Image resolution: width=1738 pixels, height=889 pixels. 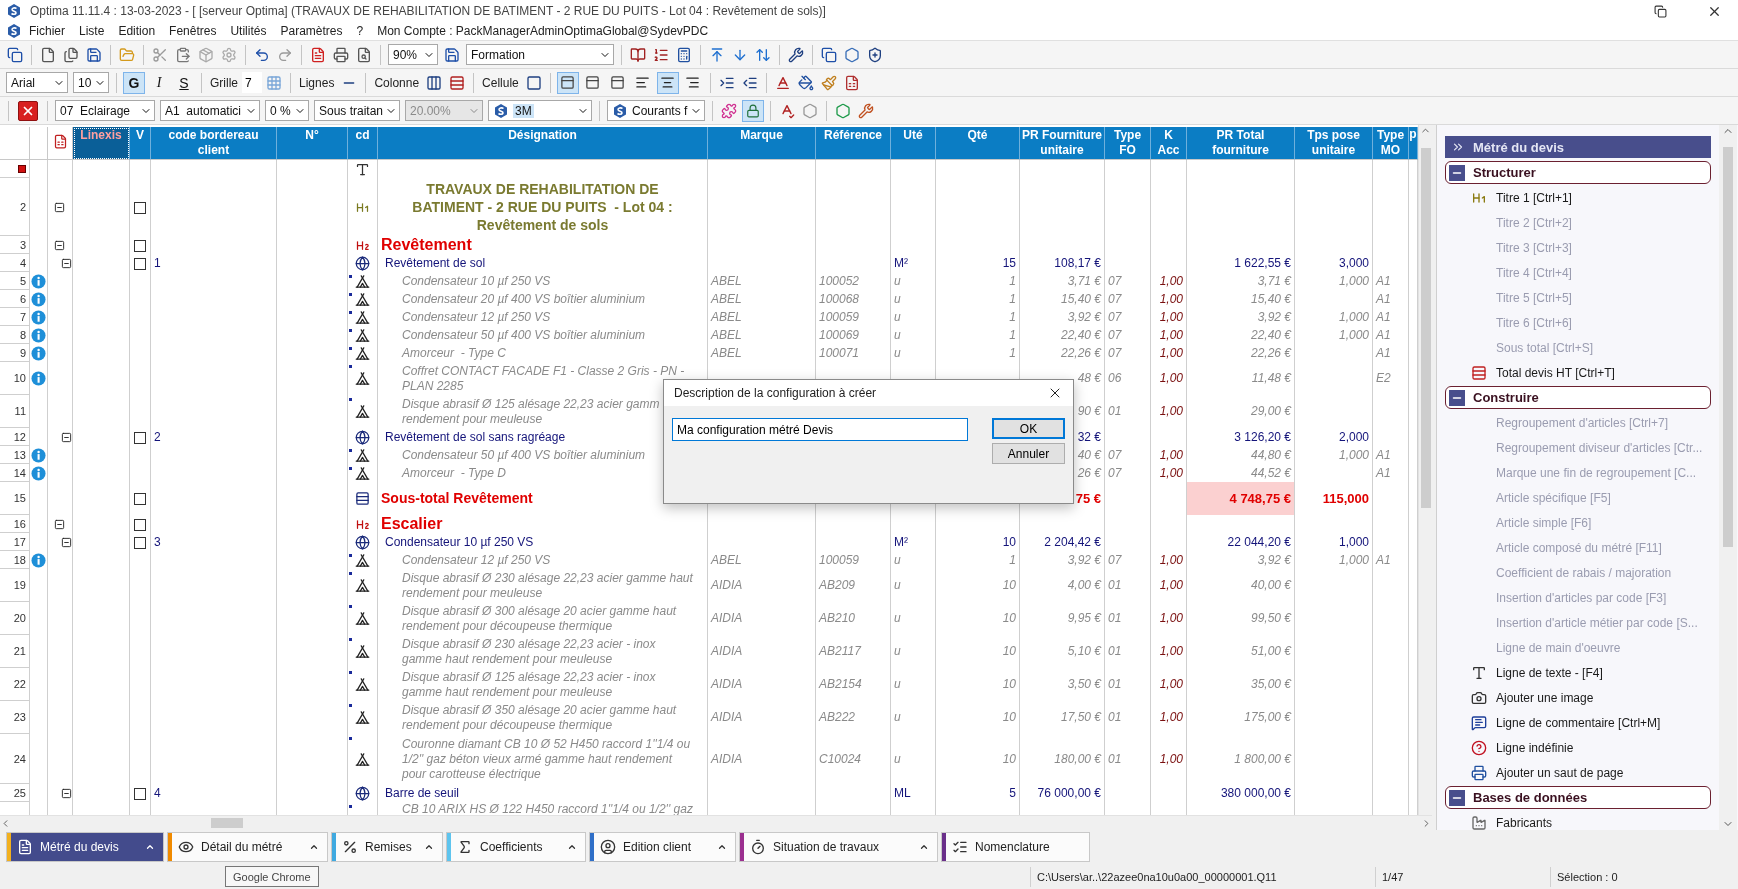 I want to click on column-header: Type FO, so click(x=1128, y=143).